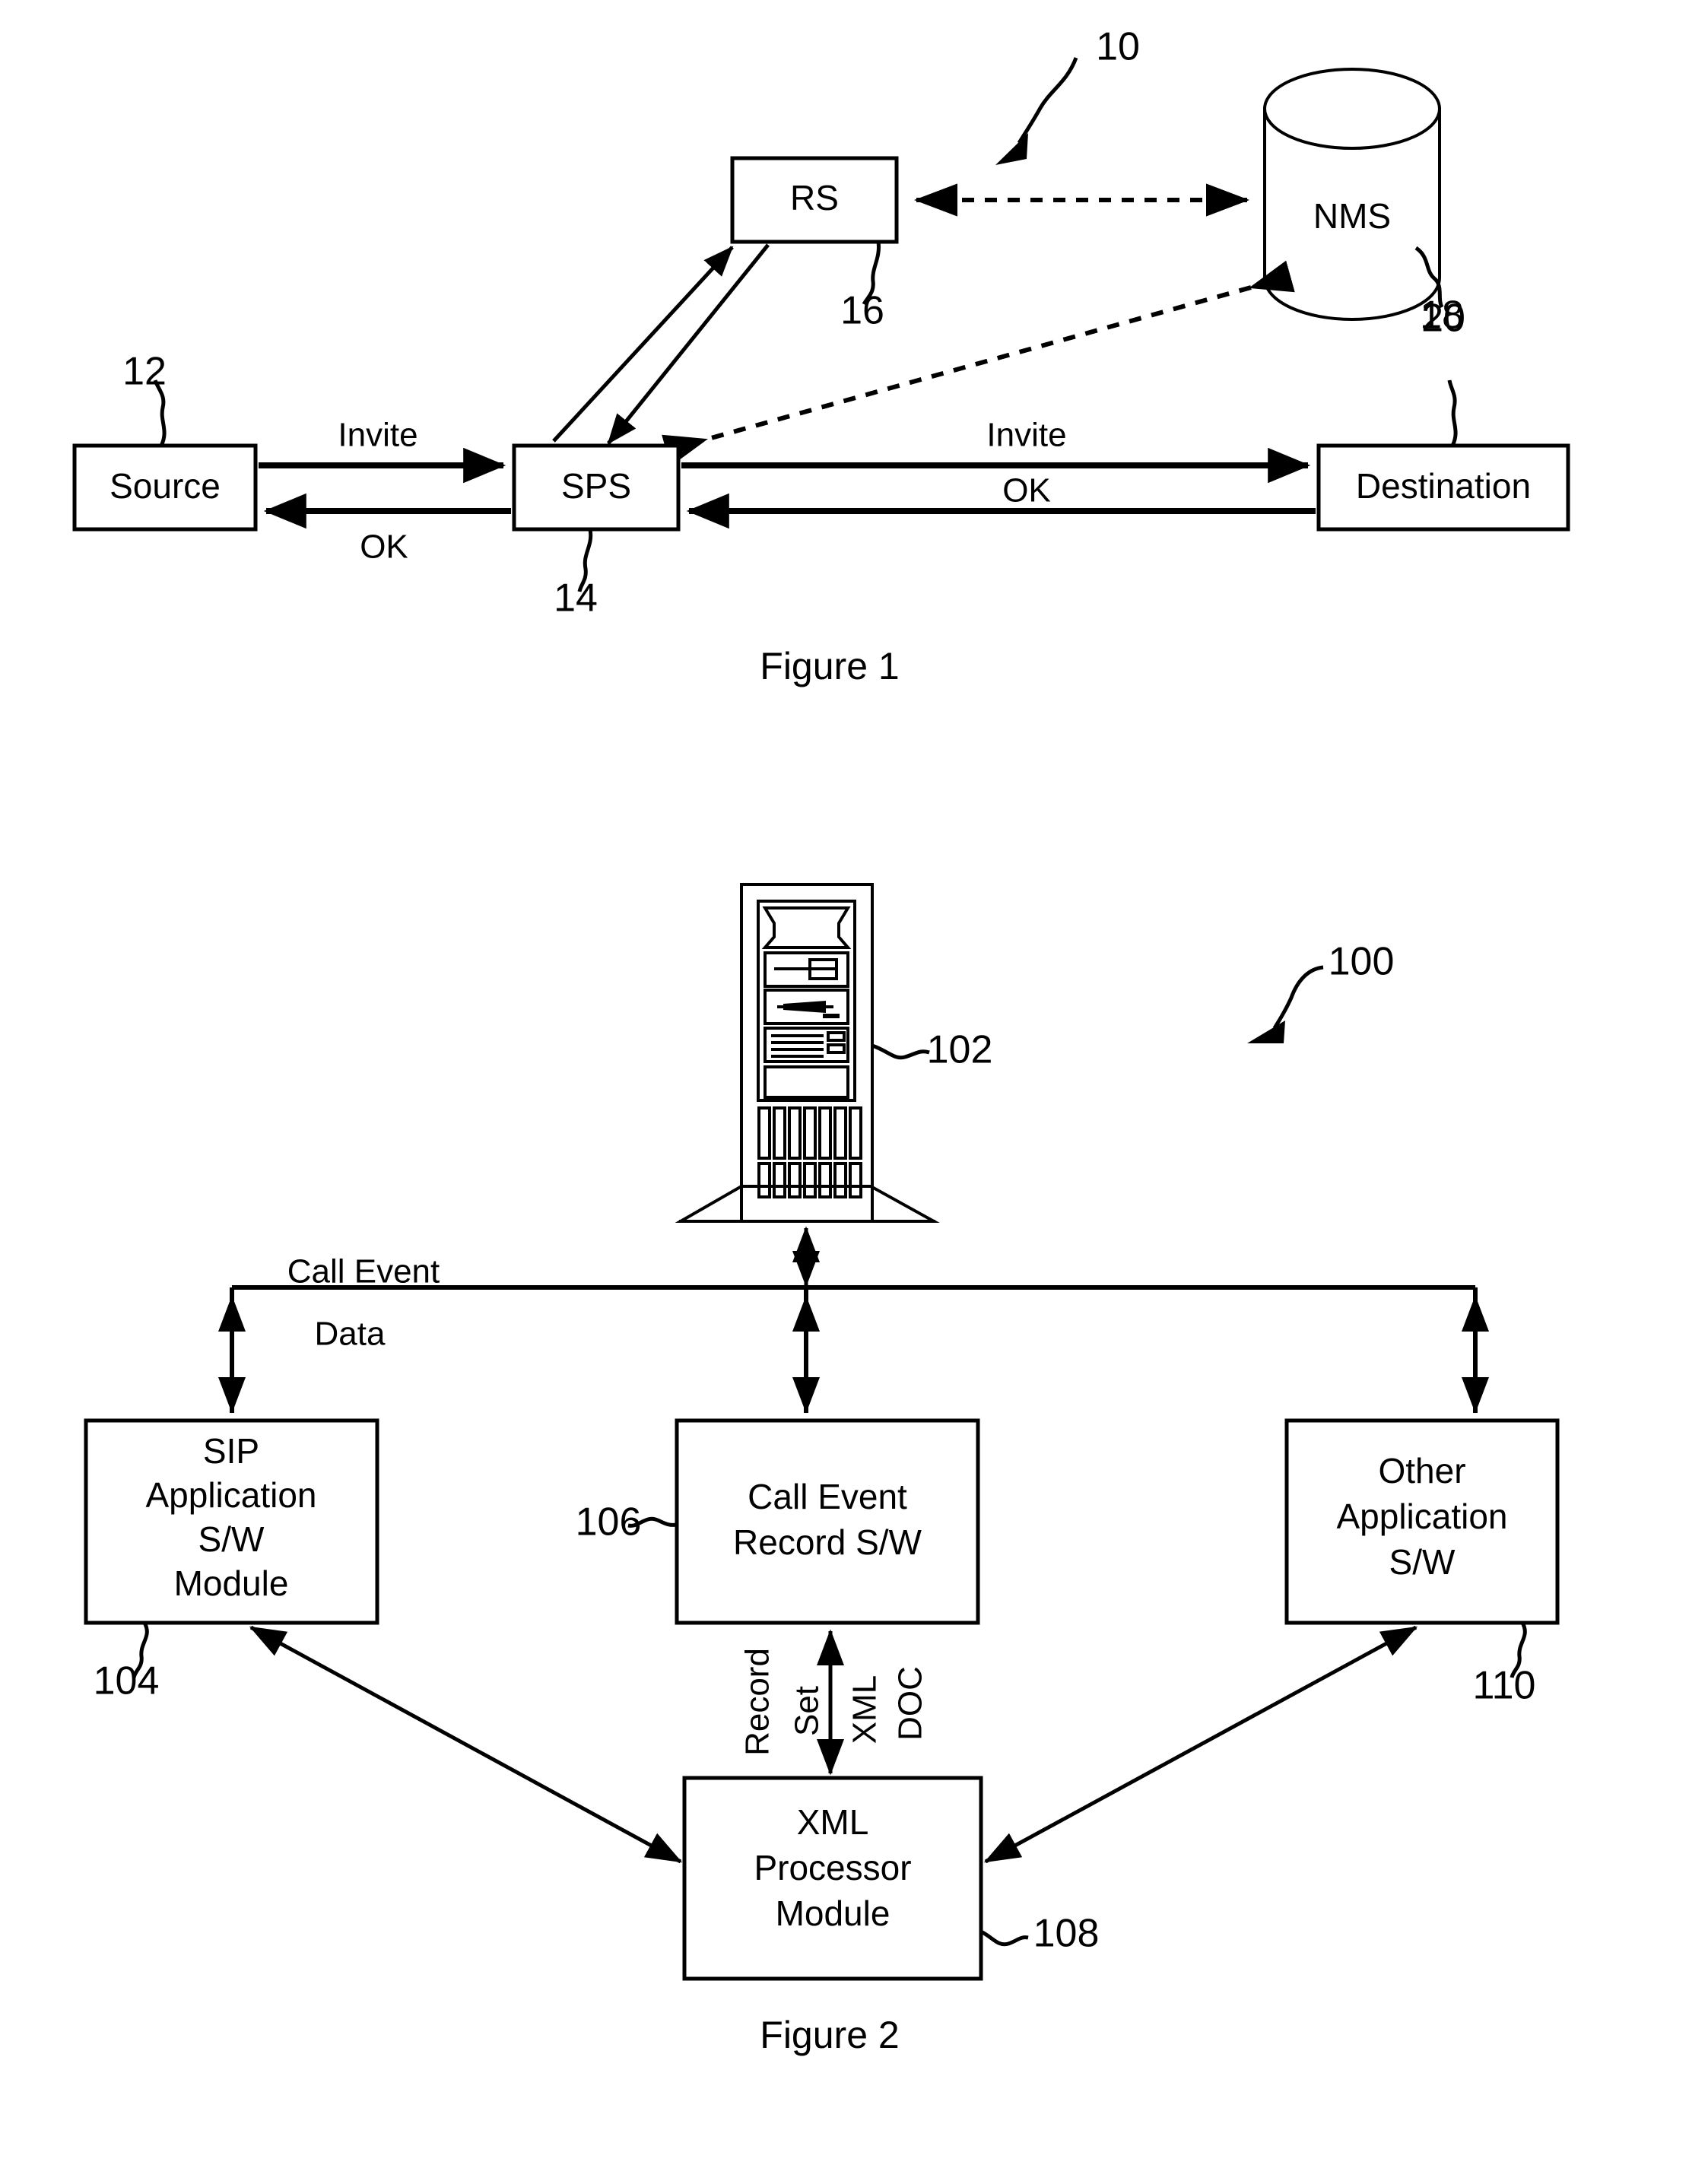 This screenshot has height=2165, width=1708. What do you see at coordinates (144, 372) in the screenshot?
I see `fig1-ref-12: 12` at bounding box center [144, 372].